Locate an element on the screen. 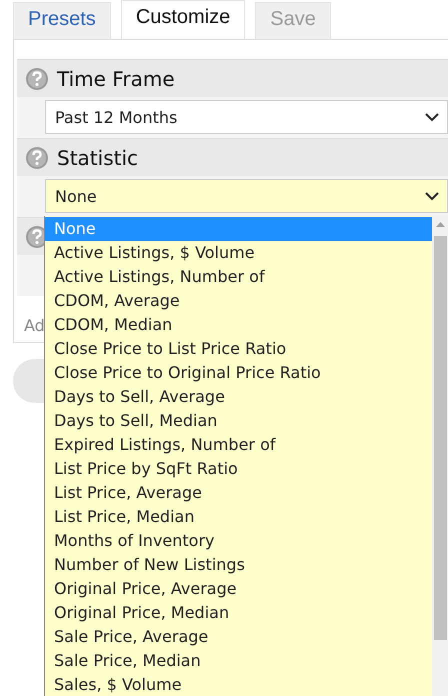  dropdown-option: Close Price to List Price Ratio is located at coordinates (238, 349).